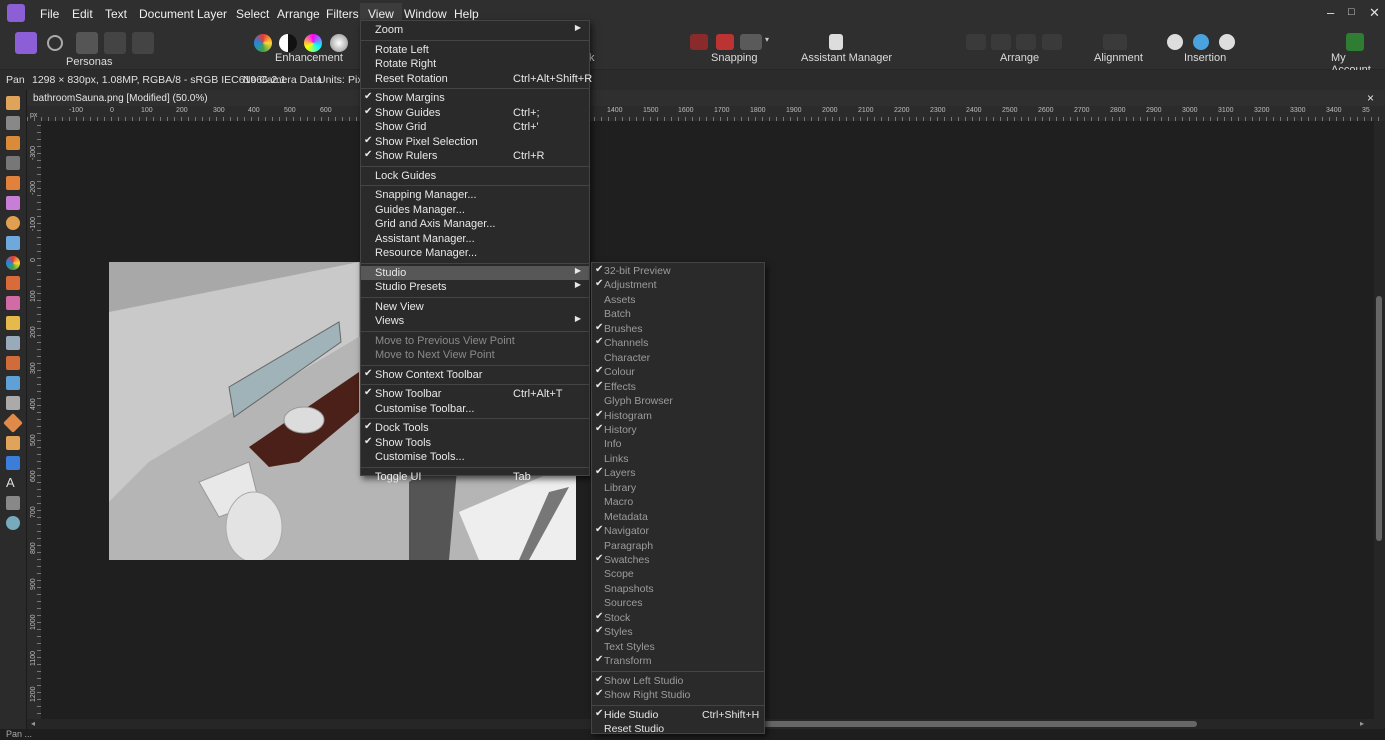 This screenshot has width=1385, height=740. Describe the element at coordinates (678, 459) in the screenshot. I see `studio-item-links: Links` at that location.